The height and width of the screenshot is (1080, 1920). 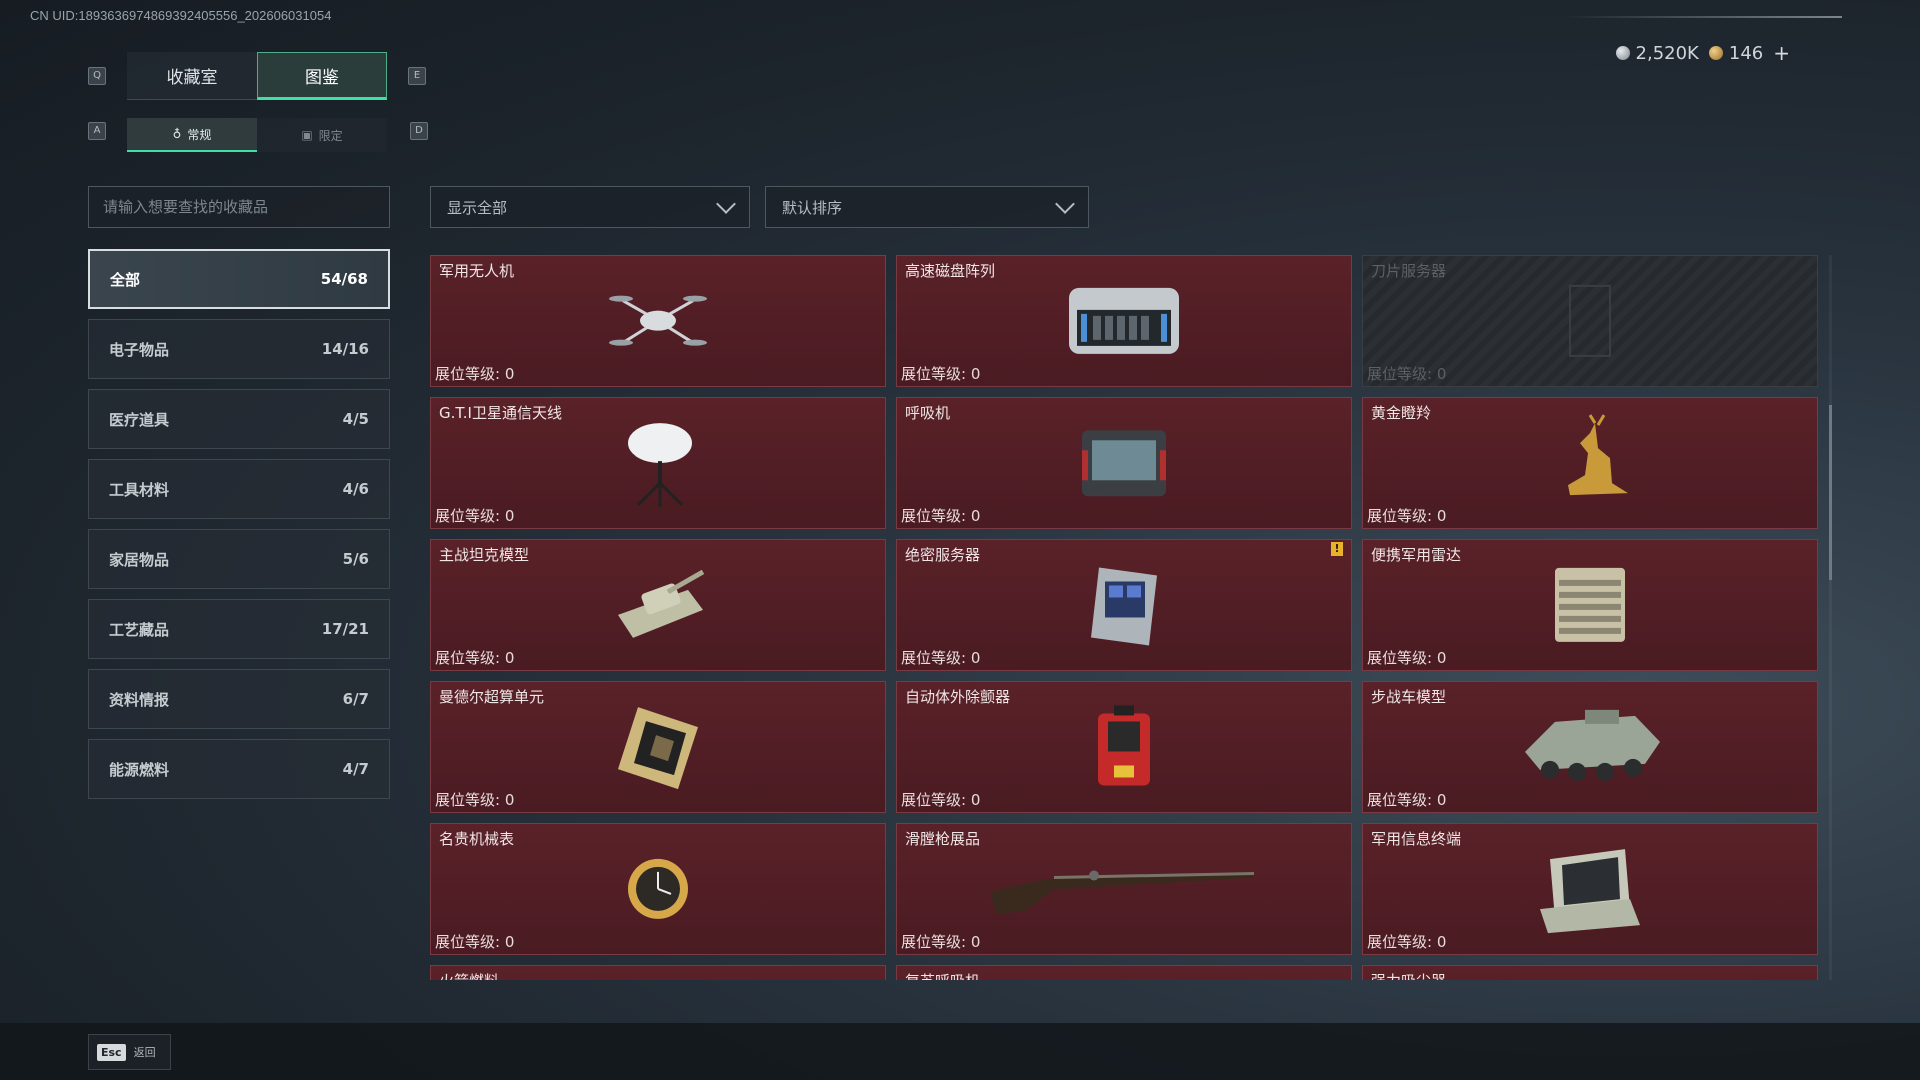 What do you see at coordinates (1409, 697) in the screenshot?
I see `item-name: 步战车模型` at bounding box center [1409, 697].